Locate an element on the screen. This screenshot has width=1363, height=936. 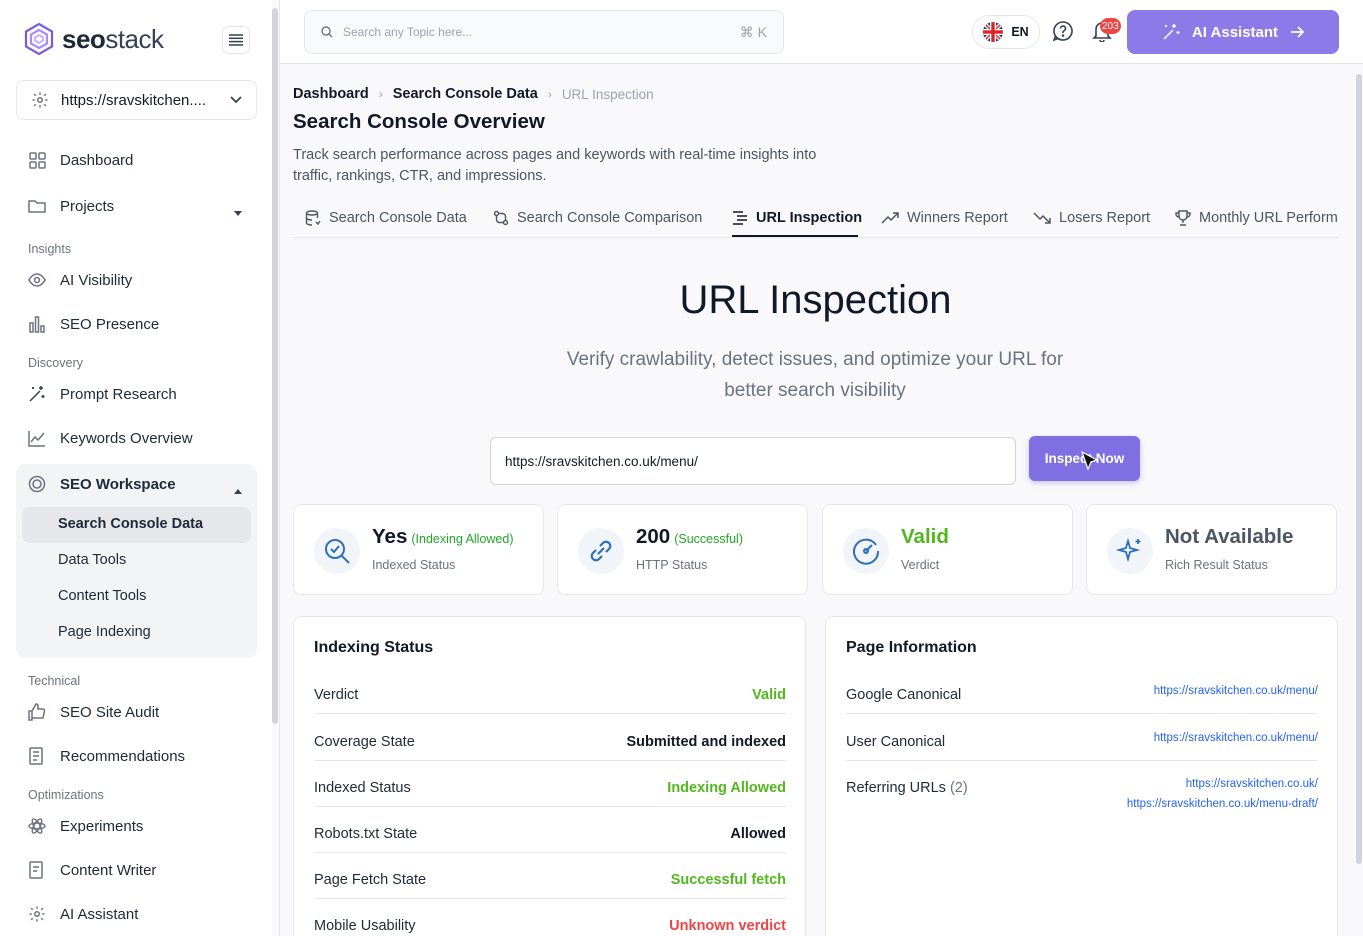
nav-dashboard: Dashboard is located at coordinates (80, 160).